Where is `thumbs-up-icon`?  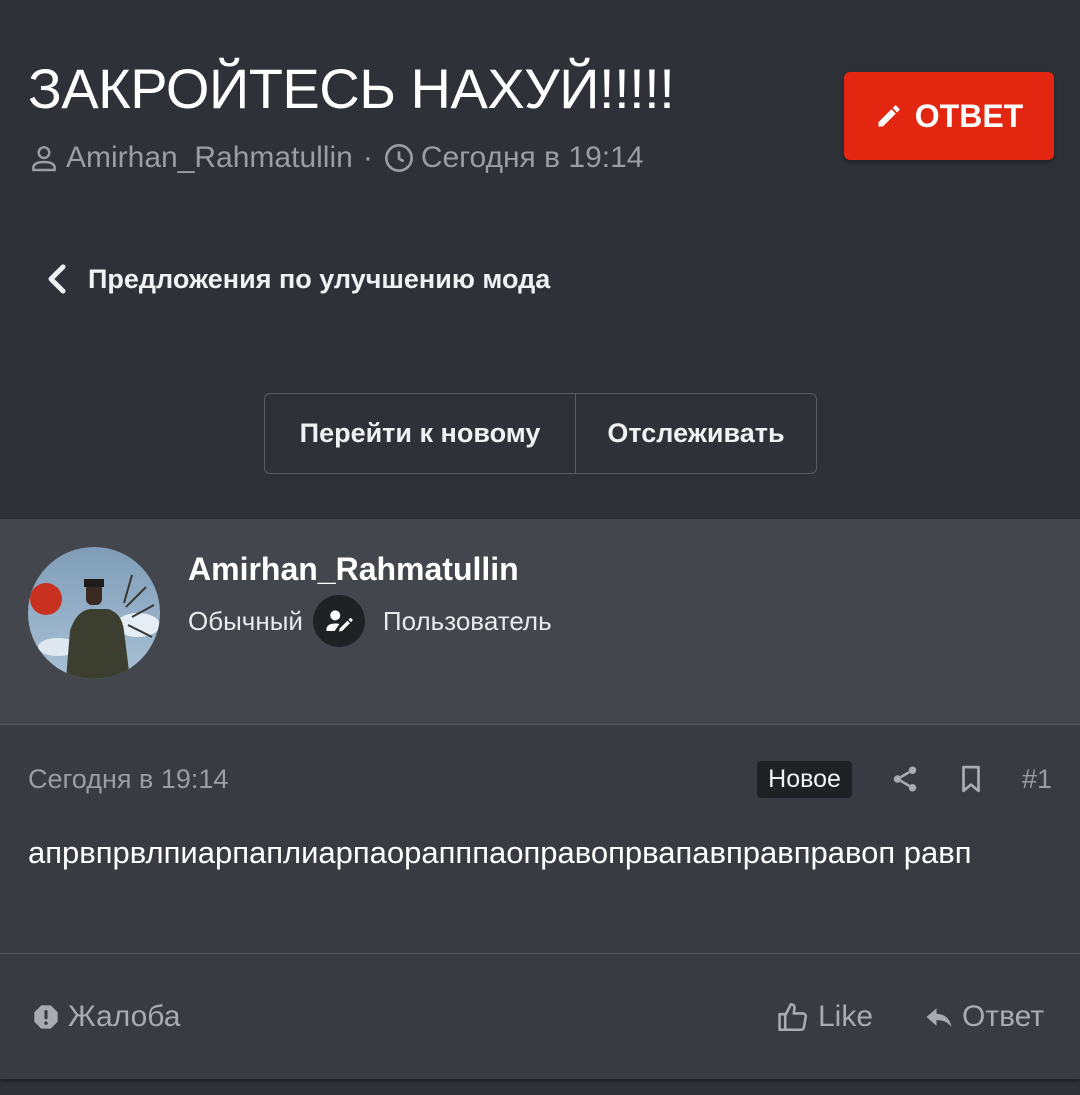
thumbs-up-icon is located at coordinates (793, 1017).